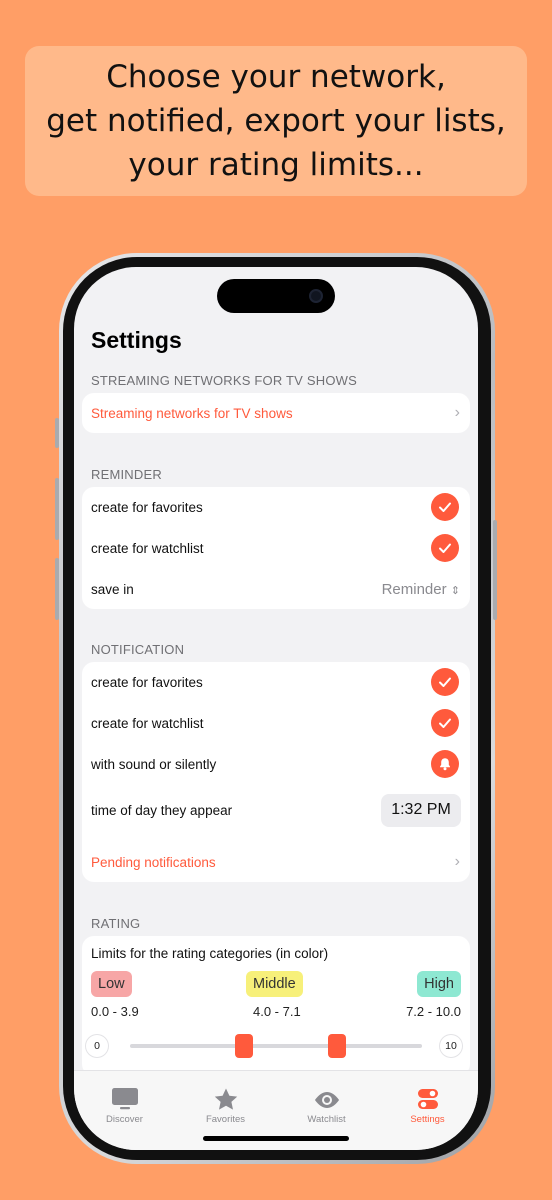  I want to click on notification-favorites-row: create for favorites, so click(276, 682).